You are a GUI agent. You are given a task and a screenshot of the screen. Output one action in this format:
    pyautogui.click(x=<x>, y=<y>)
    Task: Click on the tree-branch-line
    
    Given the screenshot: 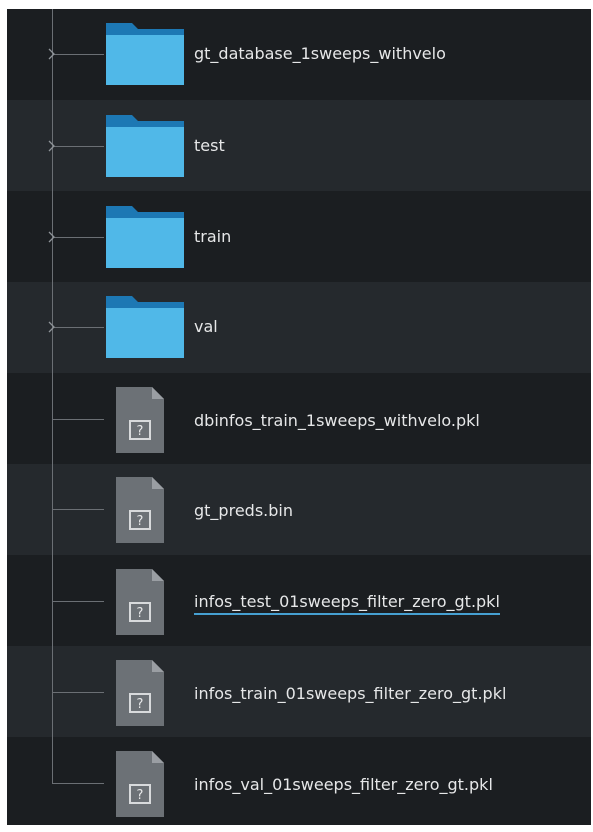 What is the action you would take?
    pyautogui.click(x=52, y=760)
    